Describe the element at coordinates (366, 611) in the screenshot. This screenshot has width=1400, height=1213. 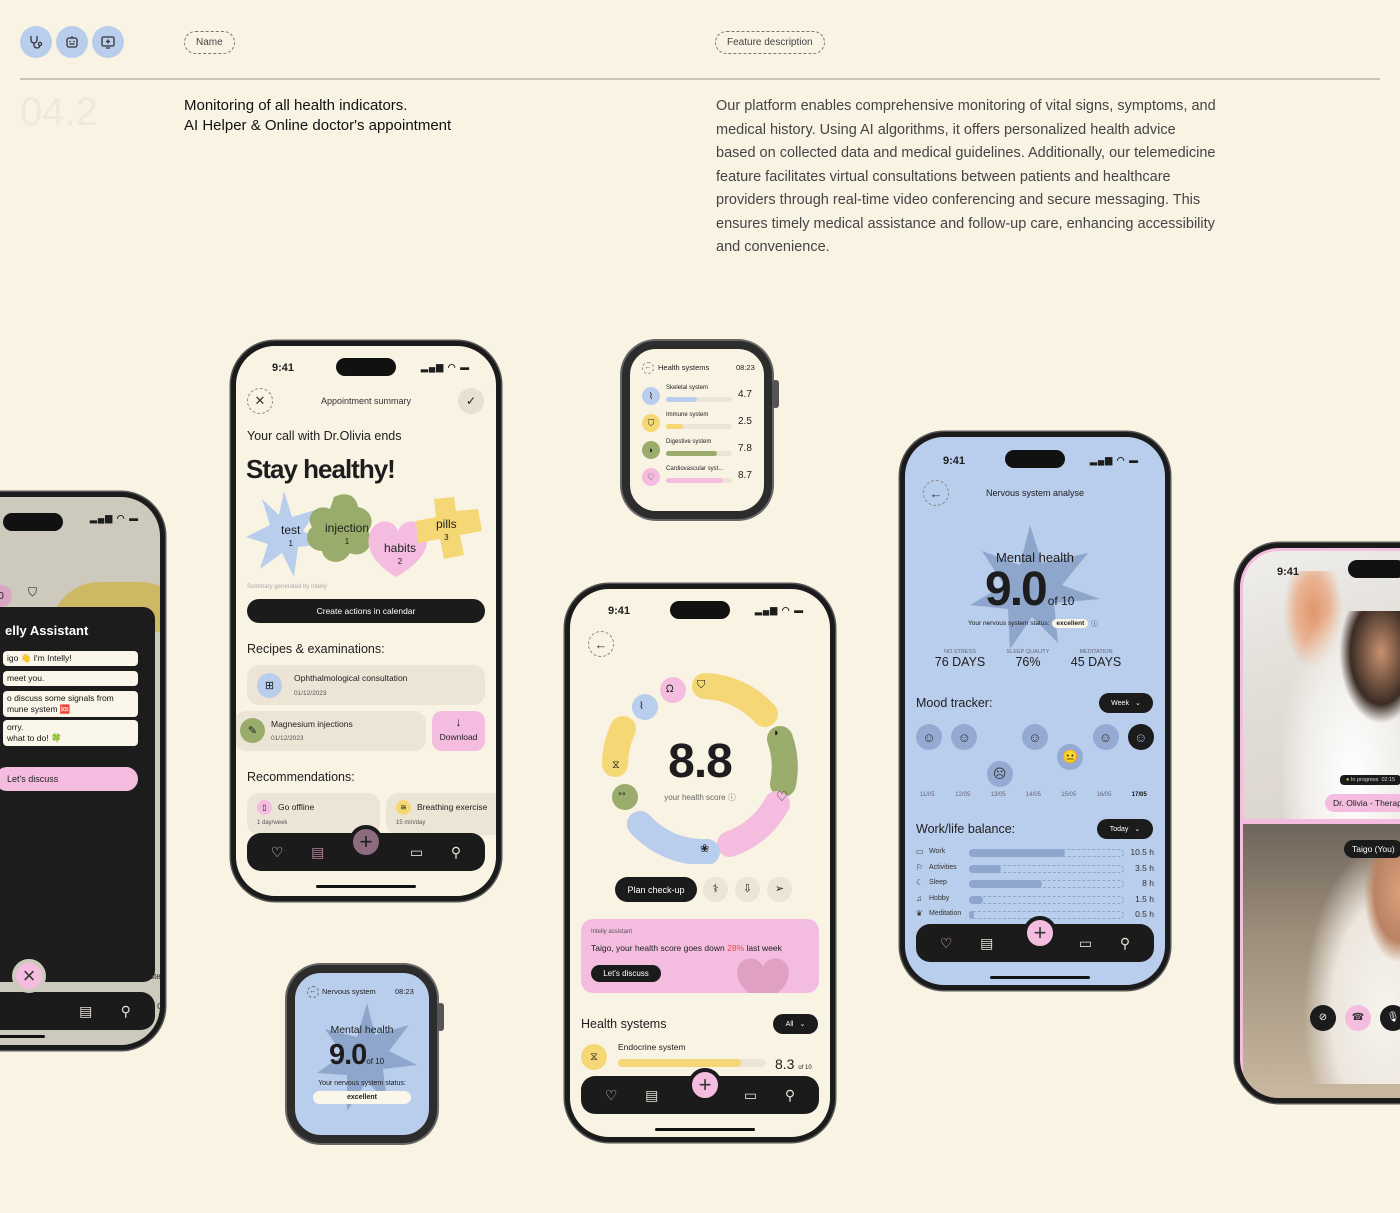
I see `create-calendar-actions-button: Create actions in calendar` at that location.